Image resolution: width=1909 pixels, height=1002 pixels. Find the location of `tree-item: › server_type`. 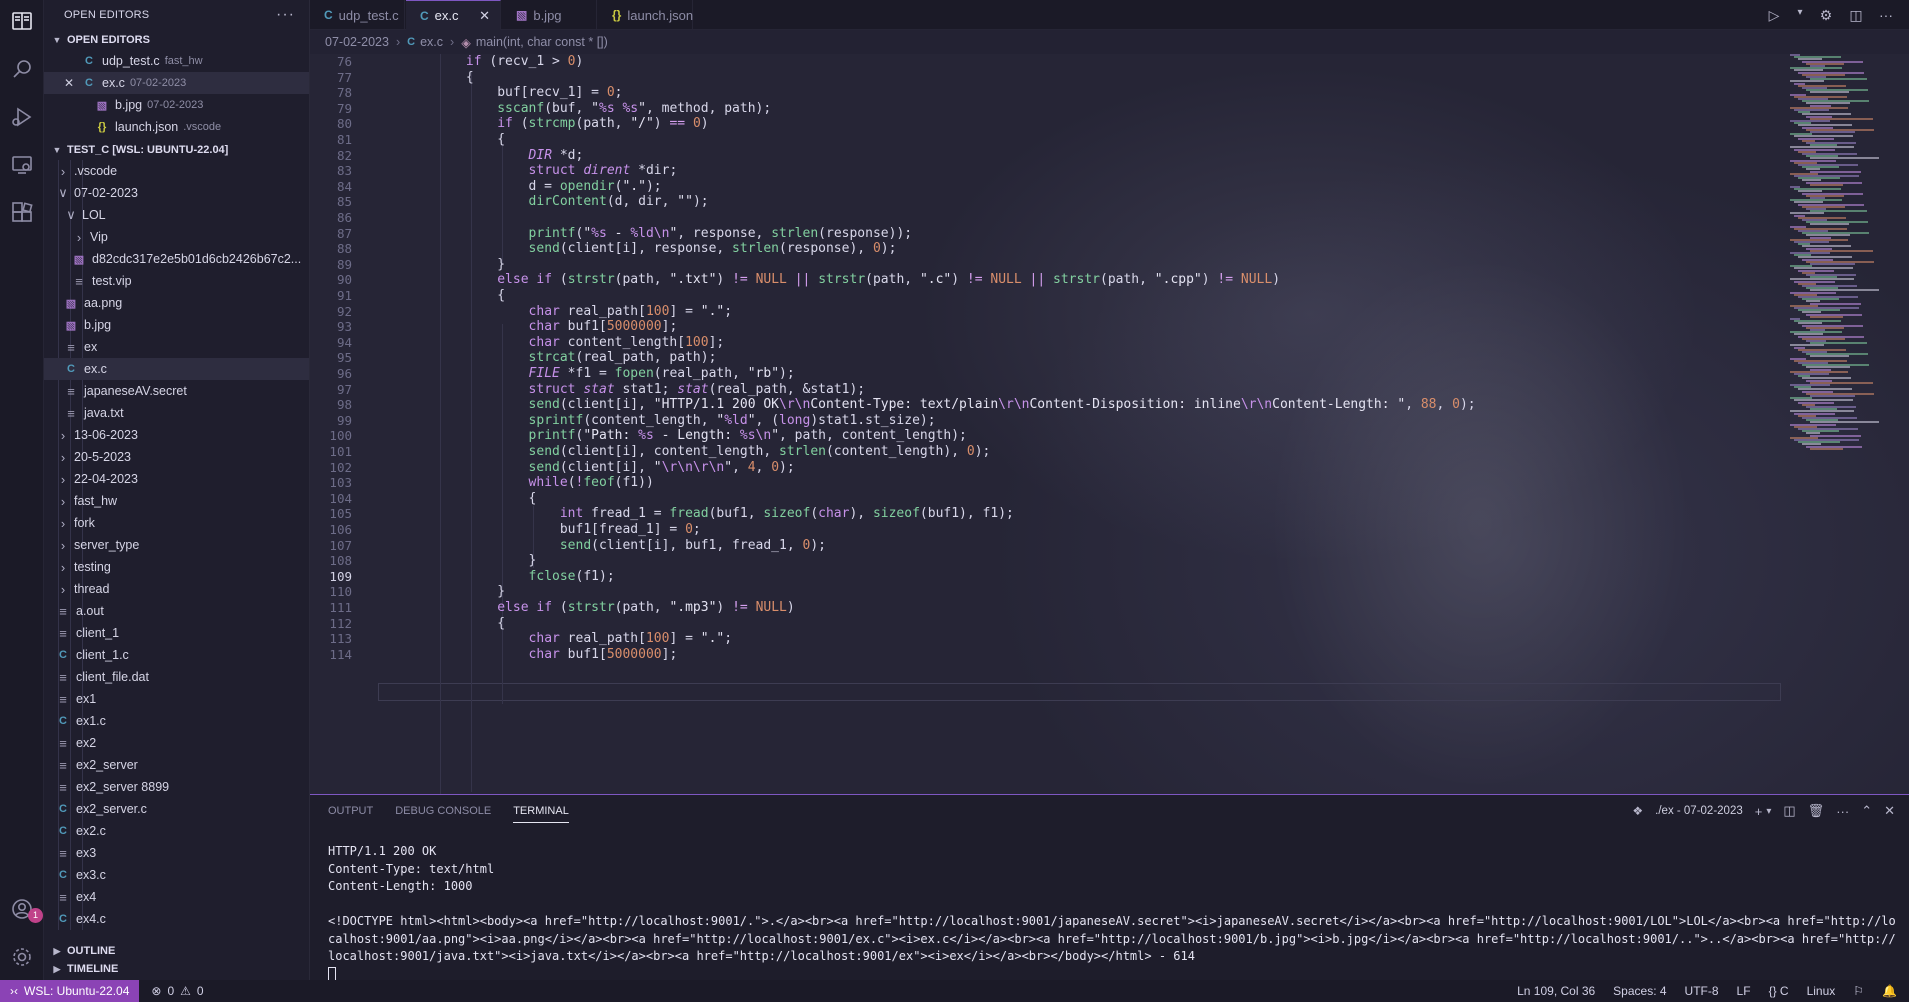

tree-item: › server_type is located at coordinates (176, 545).